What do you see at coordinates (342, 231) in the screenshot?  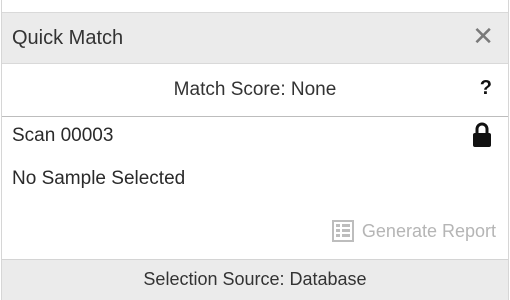 I see `report-icon` at bounding box center [342, 231].